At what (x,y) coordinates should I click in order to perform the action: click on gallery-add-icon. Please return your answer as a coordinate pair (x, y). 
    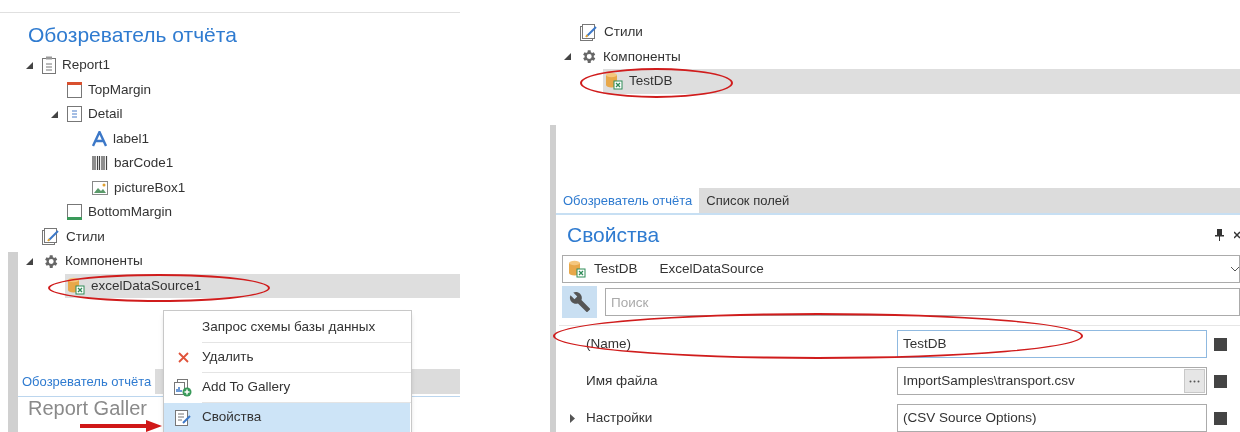
    Looking at the image, I should click on (183, 387).